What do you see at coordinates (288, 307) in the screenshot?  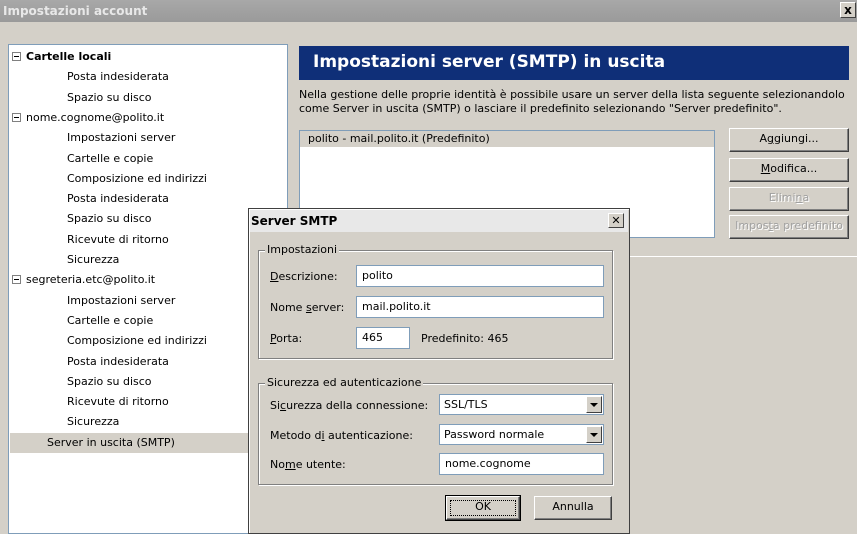 I see `server-label-pre: Nome` at bounding box center [288, 307].